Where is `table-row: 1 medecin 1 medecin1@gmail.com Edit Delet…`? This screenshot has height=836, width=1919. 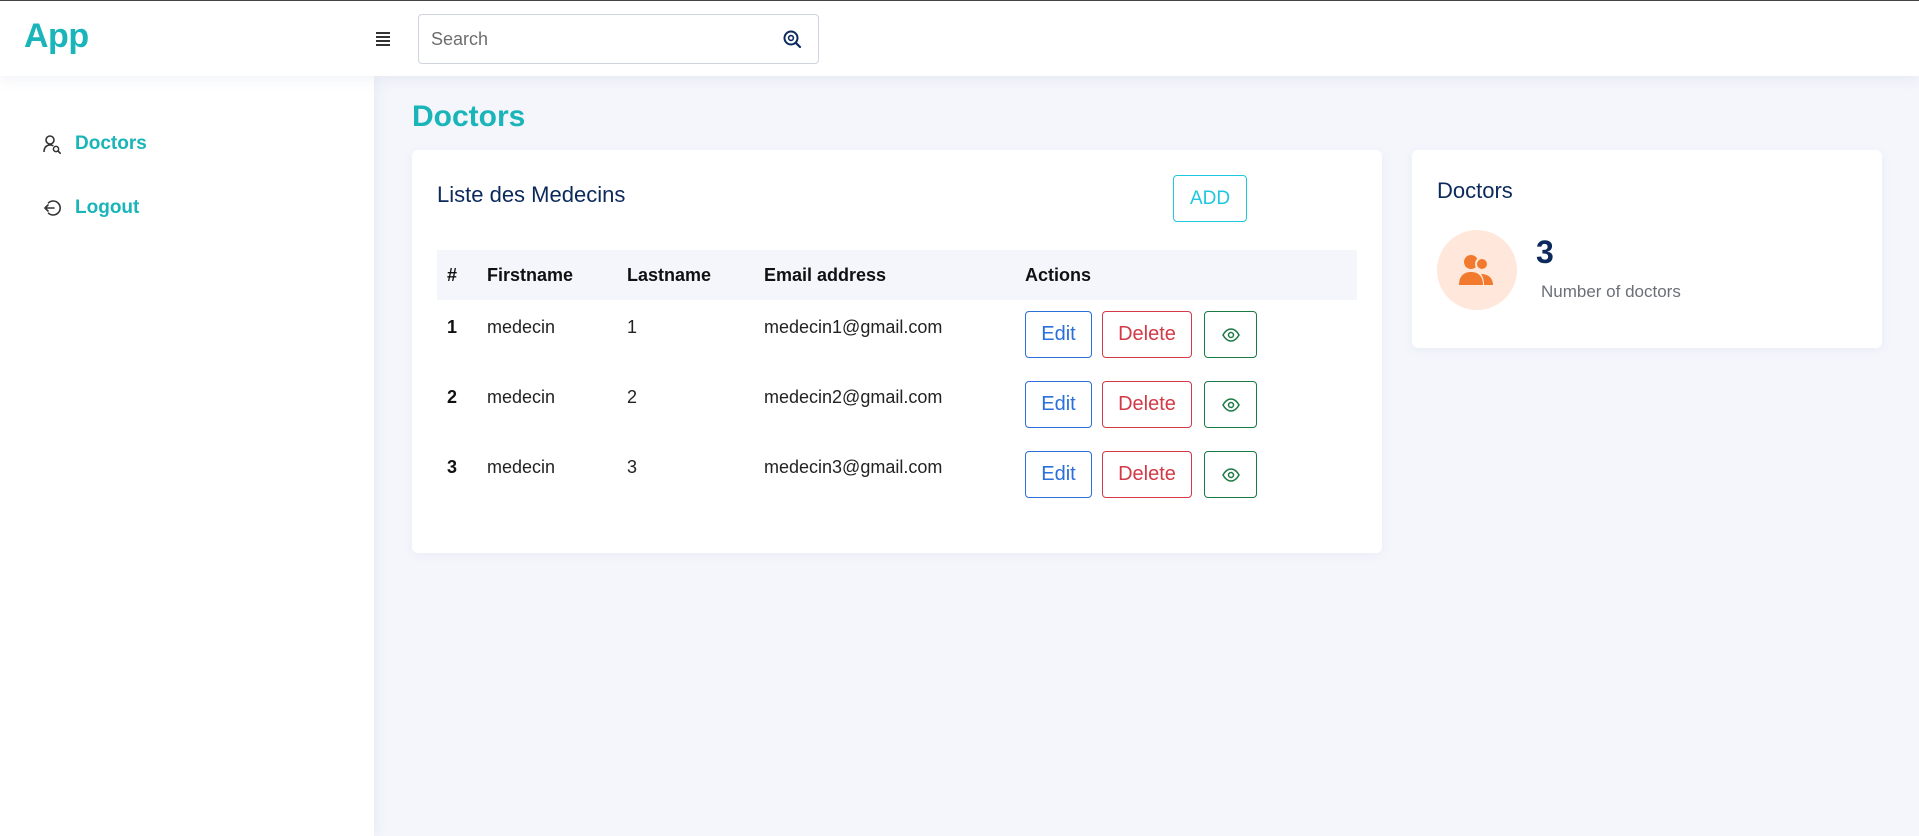 table-row: 1 medecin 1 medecin1@gmail.com Edit Delet… is located at coordinates (897, 335).